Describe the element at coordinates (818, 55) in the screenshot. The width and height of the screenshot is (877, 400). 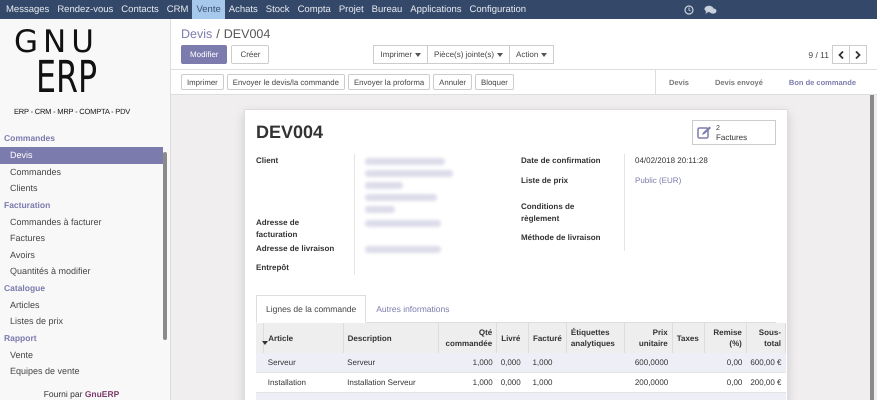
I see `pager-counter: 9 / 11` at that location.